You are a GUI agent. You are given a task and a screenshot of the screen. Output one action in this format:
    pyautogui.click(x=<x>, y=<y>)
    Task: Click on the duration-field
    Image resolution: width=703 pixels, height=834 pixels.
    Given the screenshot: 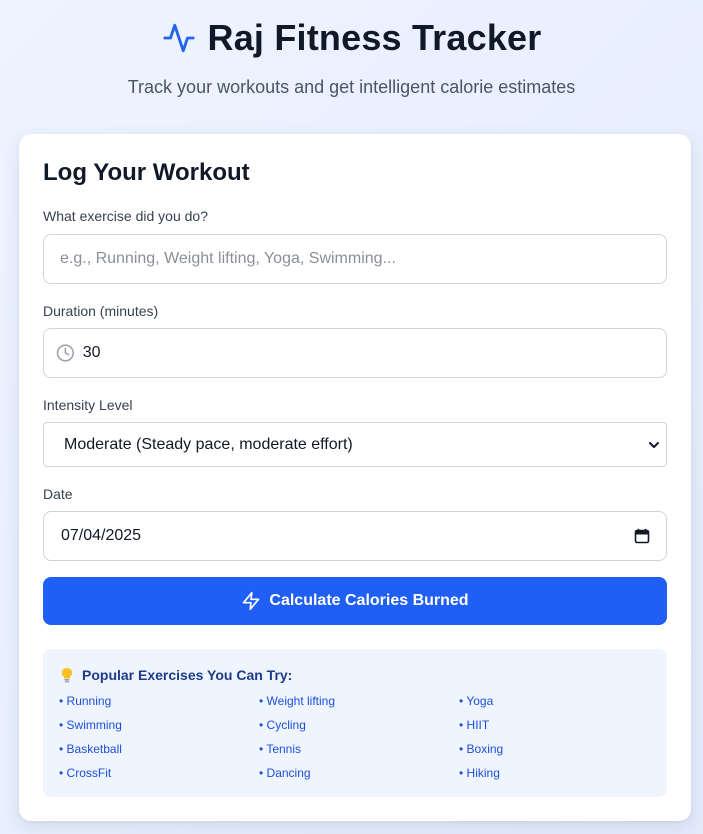 What is the action you would take?
    pyautogui.click(x=355, y=353)
    